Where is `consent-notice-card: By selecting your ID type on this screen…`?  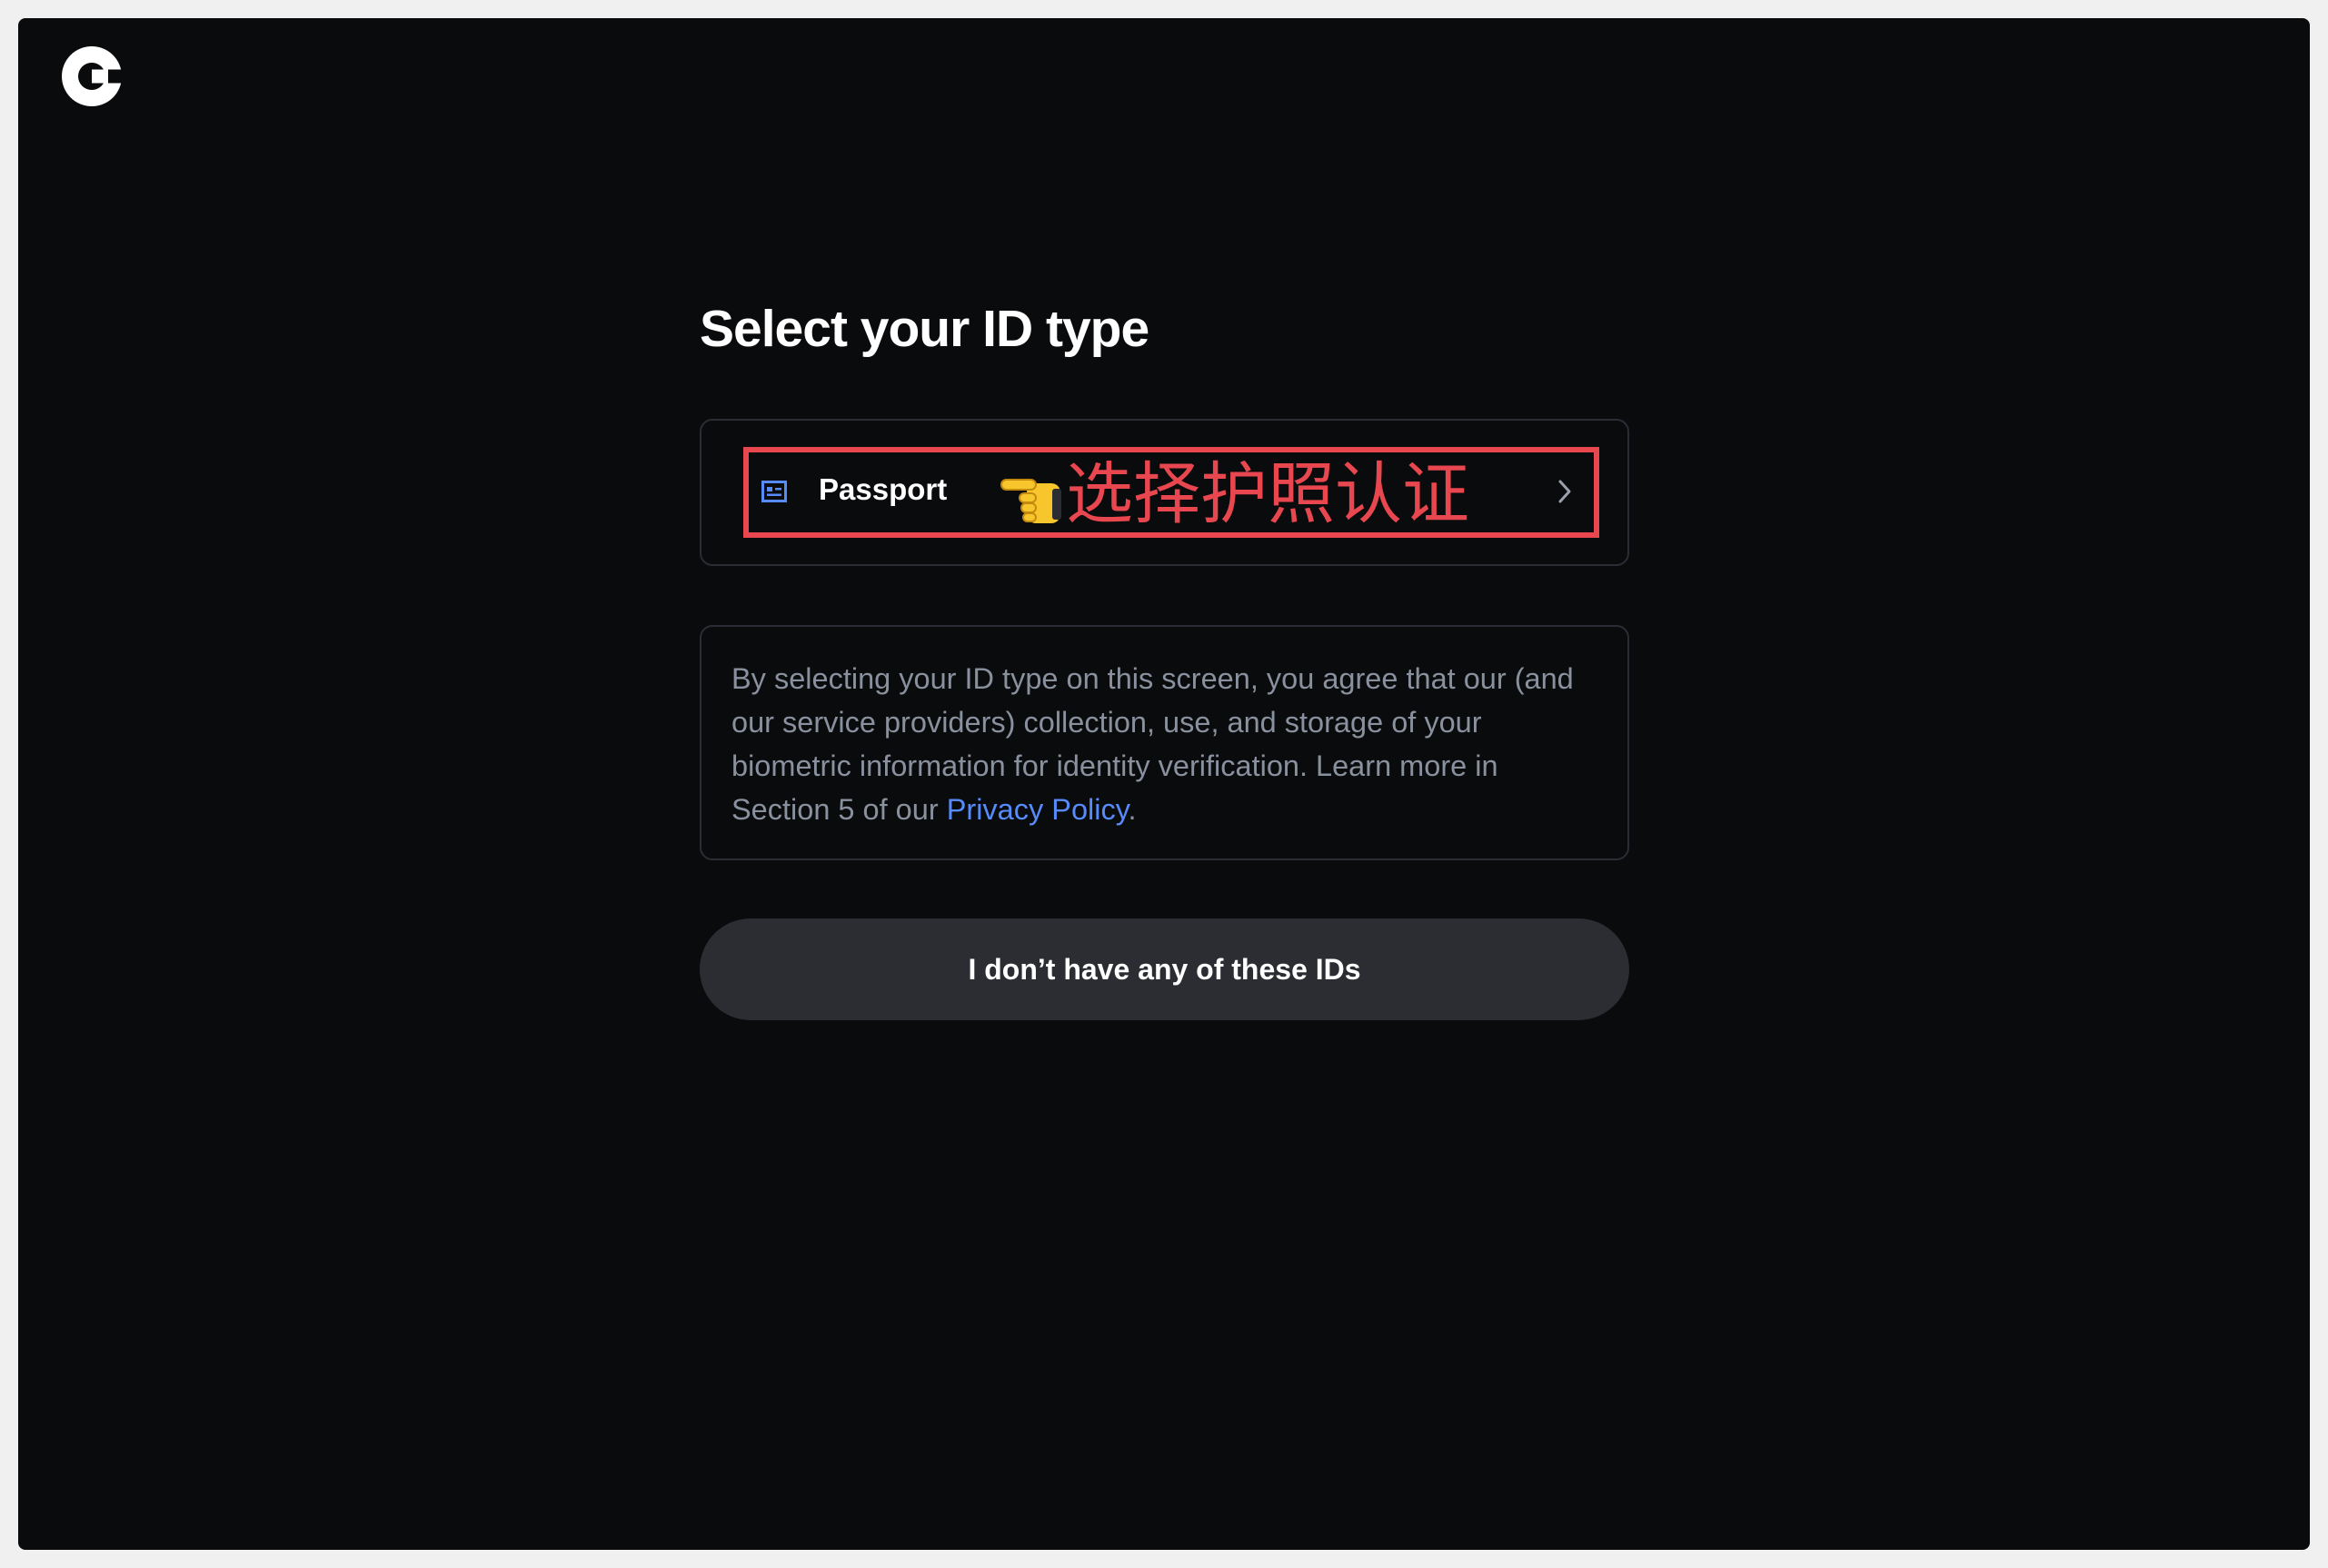
consent-notice-card: By selecting your ID type on this screen… is located at coordinates (1165, 742).